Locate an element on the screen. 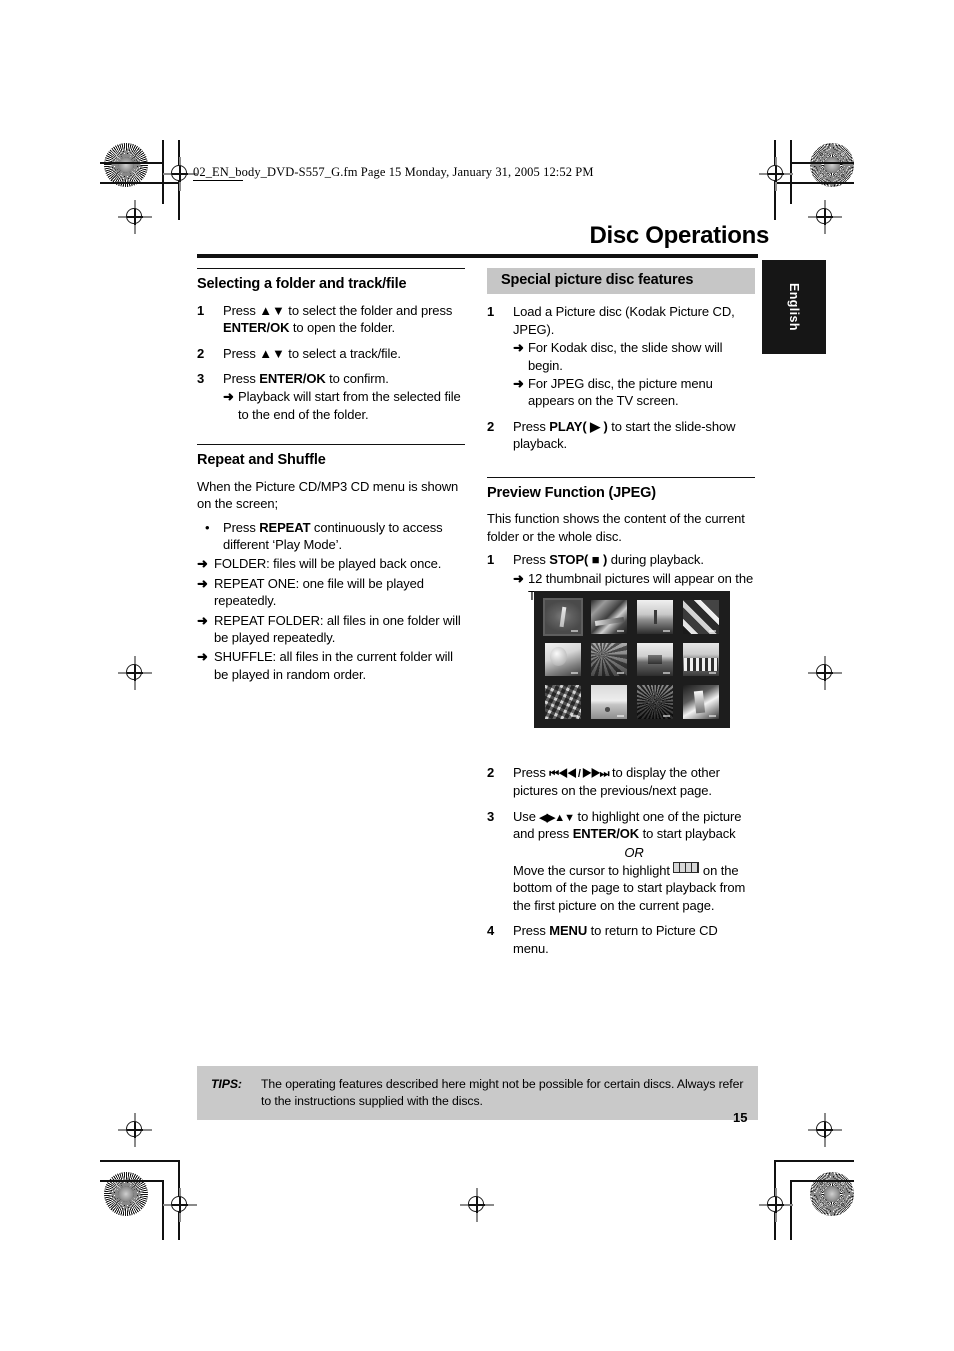  prev-next-track-icon: ⏮◀◀ / ▶▶⏭ is located at coordinates (579, 774).